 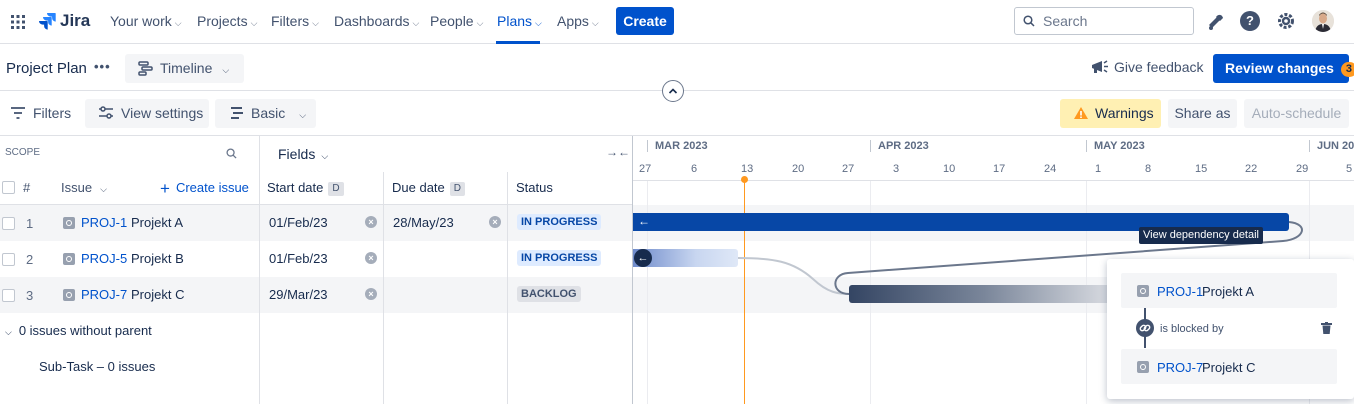 I want to click on dependency-to-item: PROJ-7 Projekt C, so click(x=1229, y=366).